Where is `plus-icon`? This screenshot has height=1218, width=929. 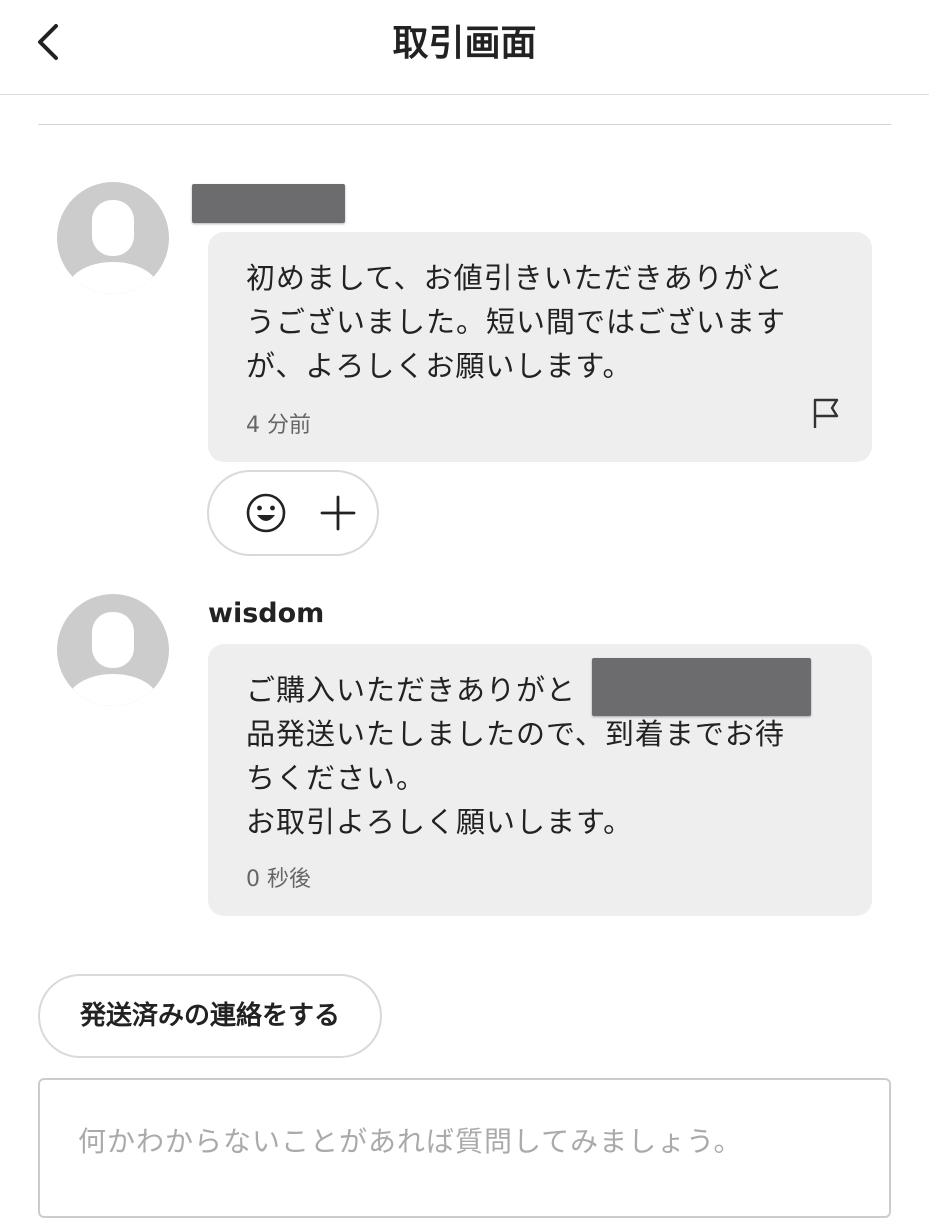
plus-icon is located at coordinates (338, 513).